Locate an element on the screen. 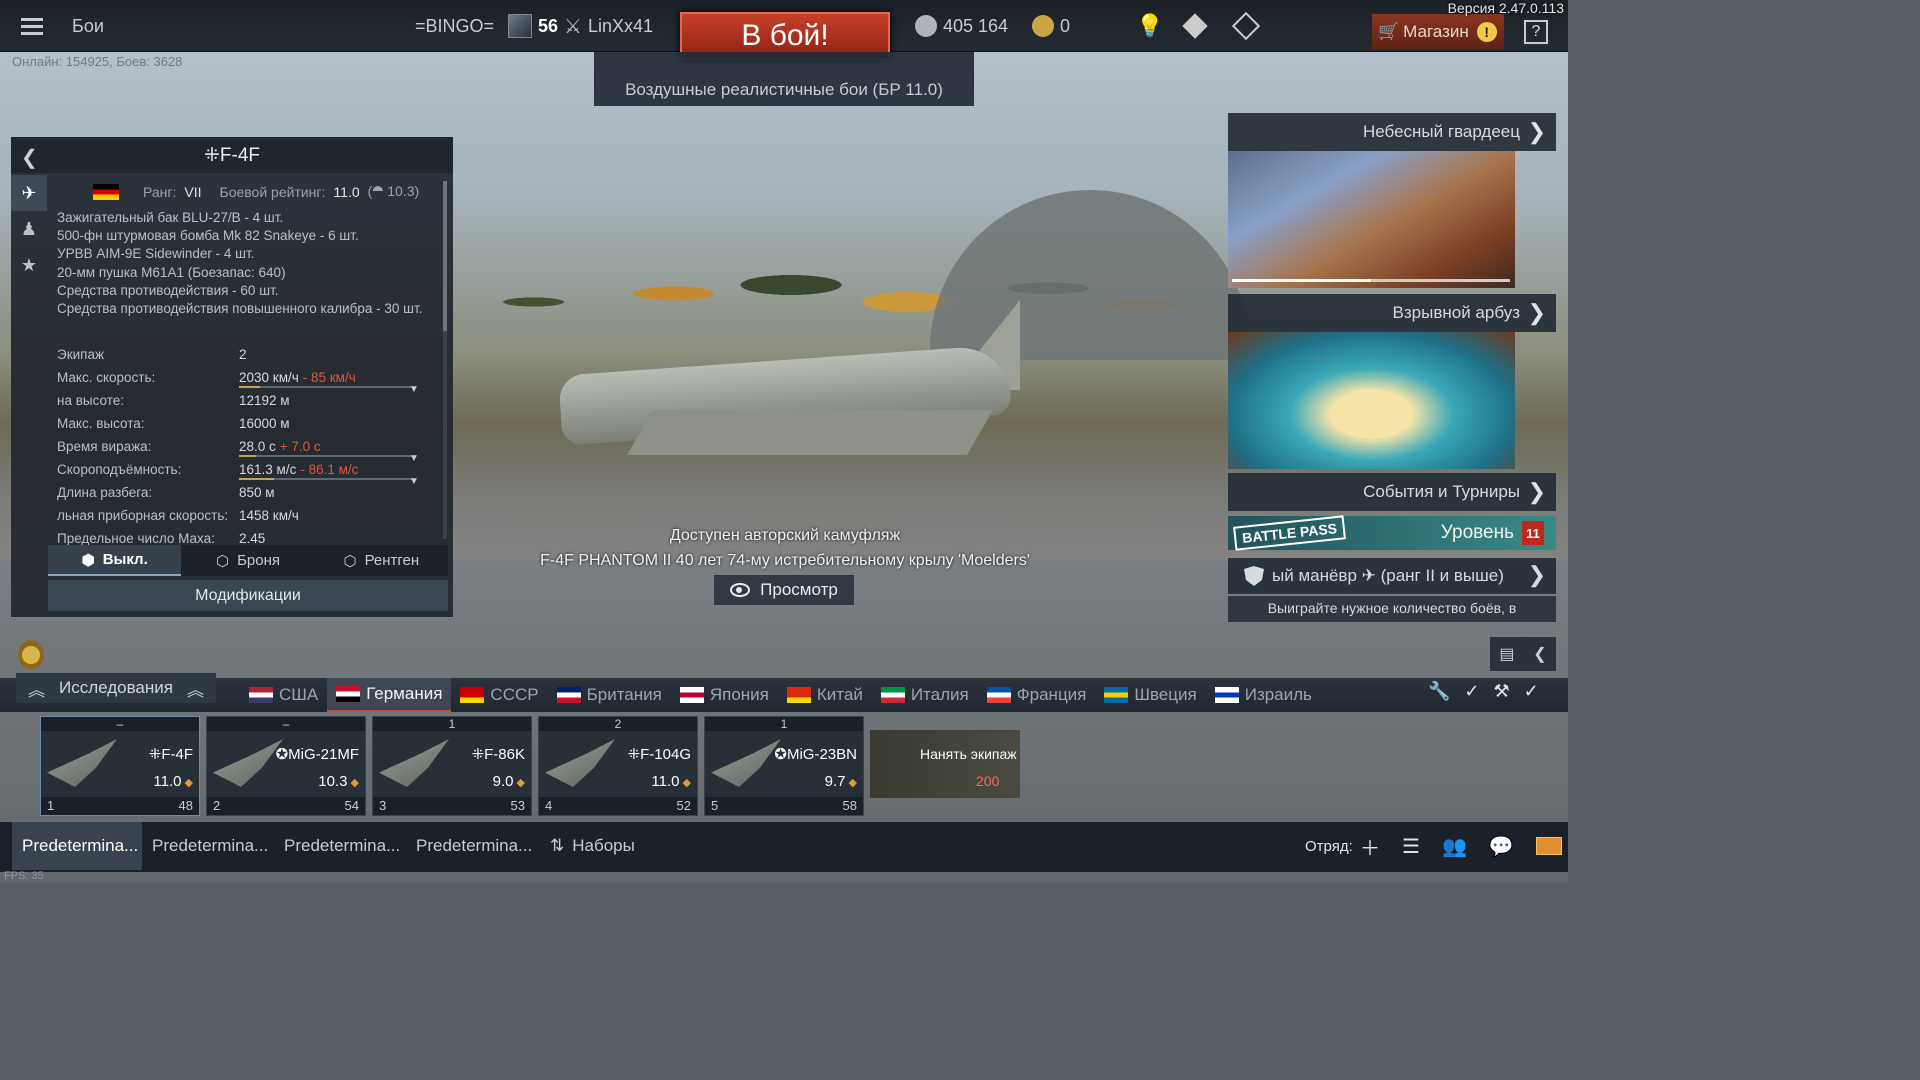  crew-slot: 2 ⁜F-104G 11.0 4 52 is located at coordinates (618, 766).